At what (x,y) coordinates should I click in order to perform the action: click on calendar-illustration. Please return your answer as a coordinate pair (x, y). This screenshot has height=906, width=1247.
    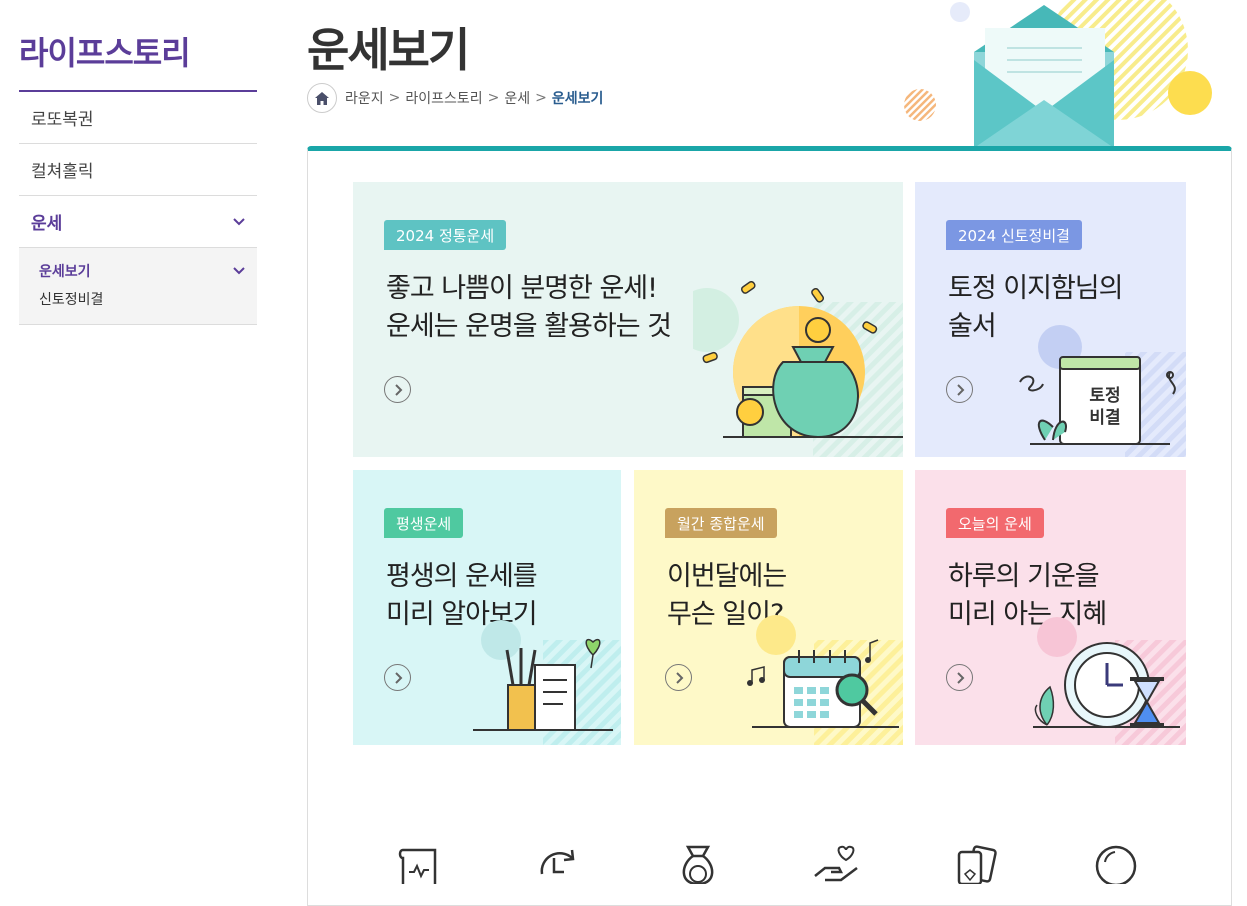
    Looking at the image, I should click on (825, 680).